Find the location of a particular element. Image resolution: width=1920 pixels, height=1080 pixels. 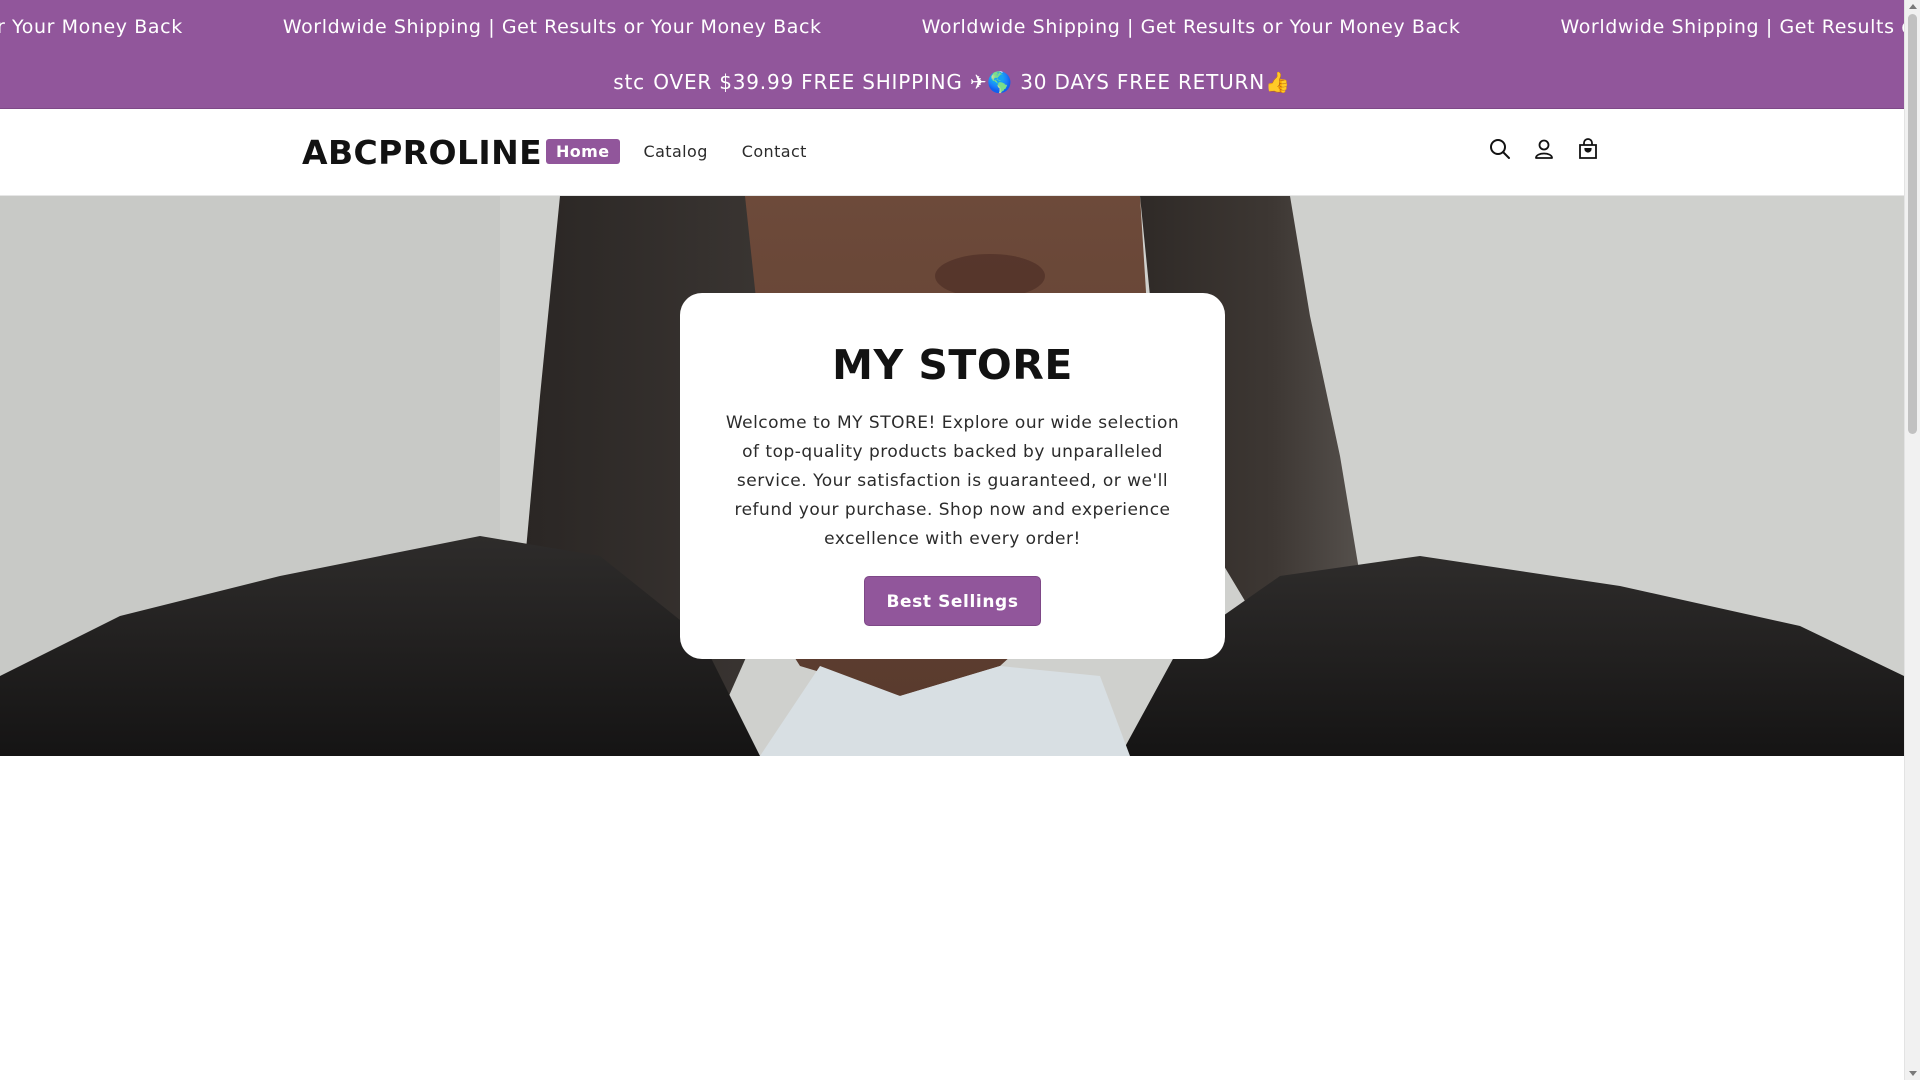

scroll-down-arrow-icon is located at coordinates (1913, 1073).